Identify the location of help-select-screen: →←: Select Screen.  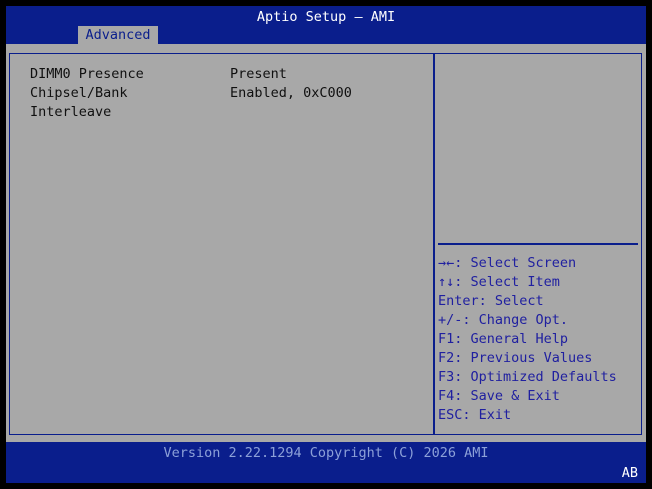
(507, 263).